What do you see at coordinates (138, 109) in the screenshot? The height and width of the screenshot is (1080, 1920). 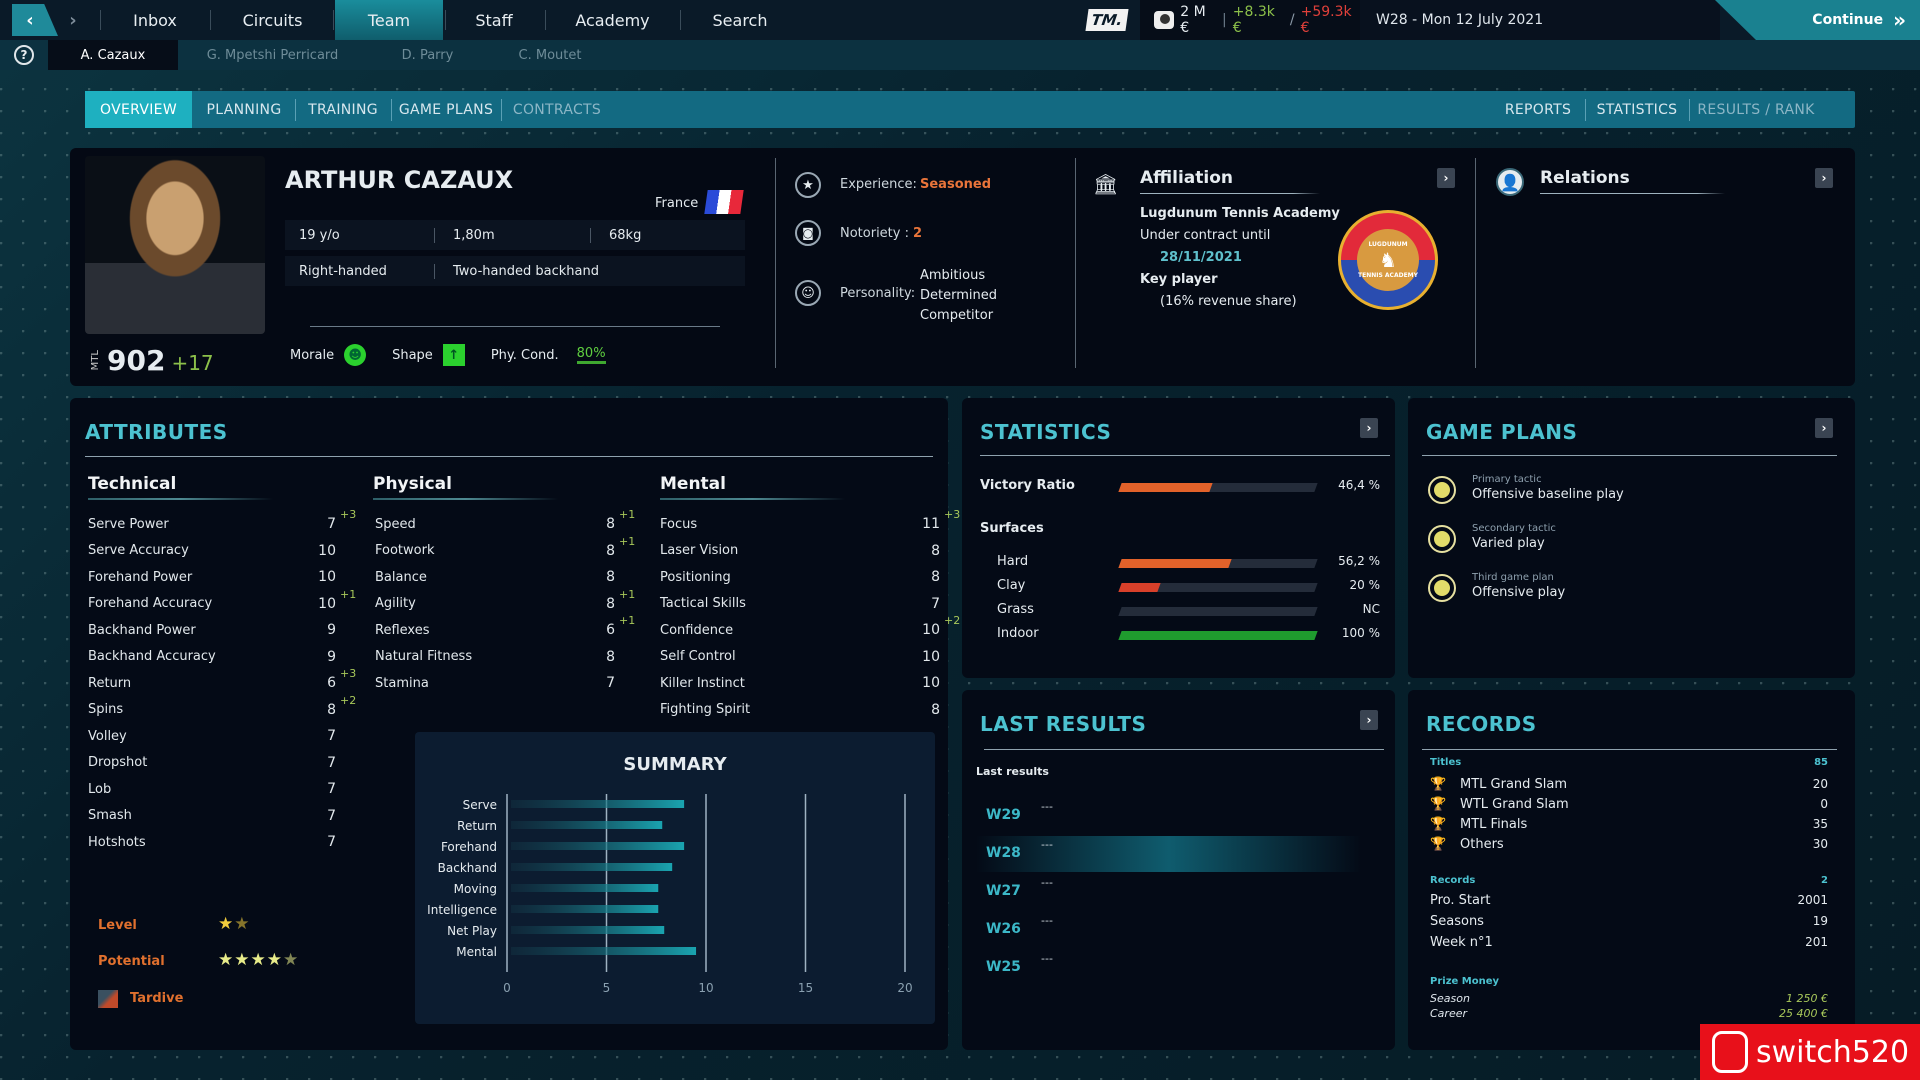 I see `tab-overview: OVERVIEW` at bounding box center [138, 109].